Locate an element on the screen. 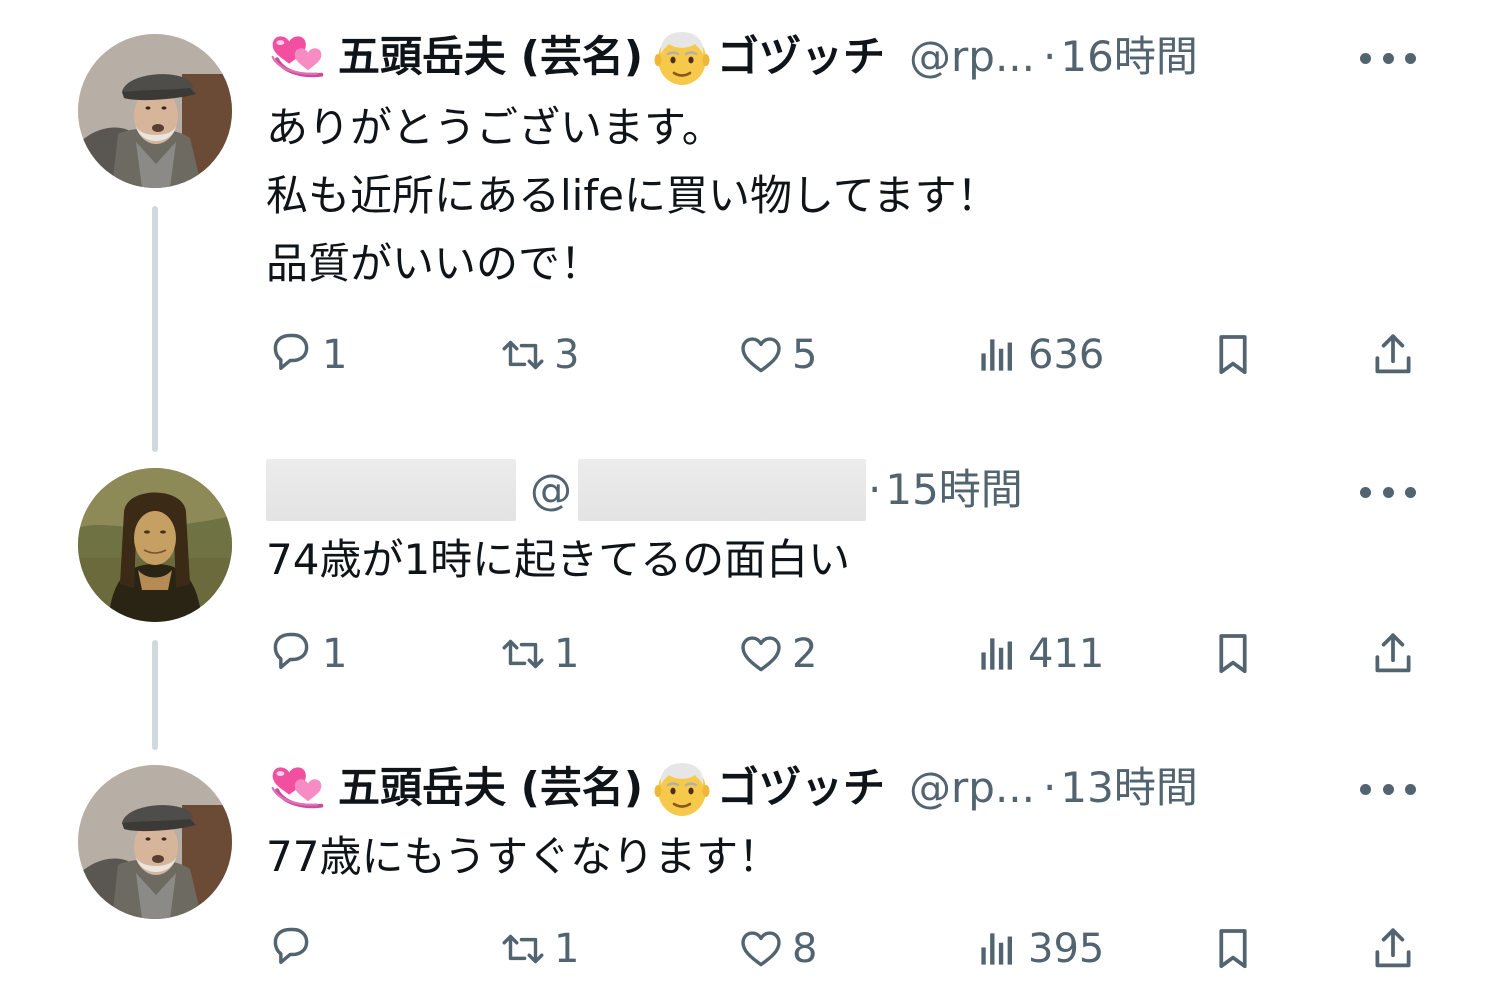 Image resolution: width=1500 pixels, height=1001 pixels. tweet-text-line: 私も近所にあるlifeに買い物してます！ is located at coordinates (632, 195).